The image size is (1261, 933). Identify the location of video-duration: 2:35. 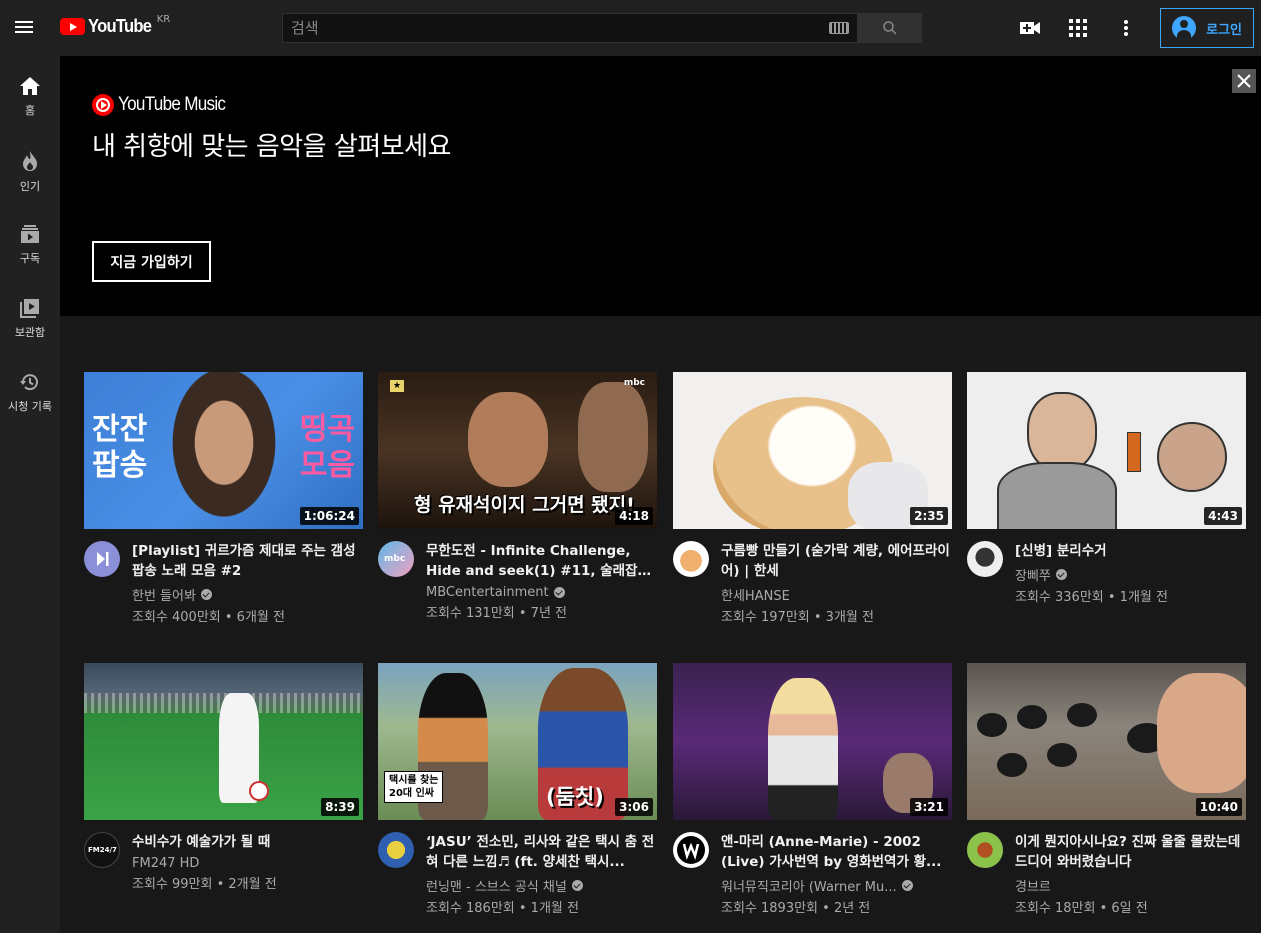
(929, 516).